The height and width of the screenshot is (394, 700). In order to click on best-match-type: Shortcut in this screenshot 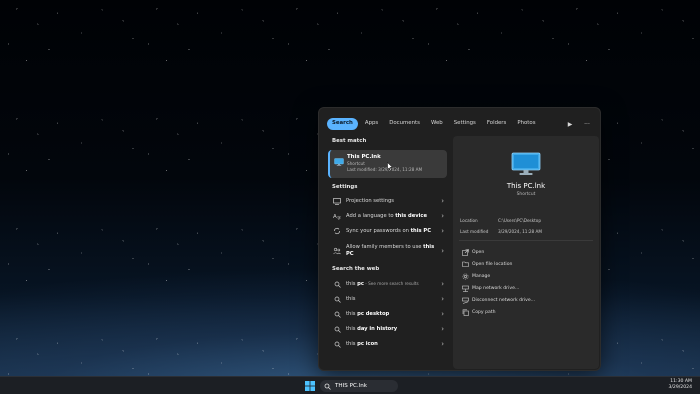, I will do `click(356, 163)`.